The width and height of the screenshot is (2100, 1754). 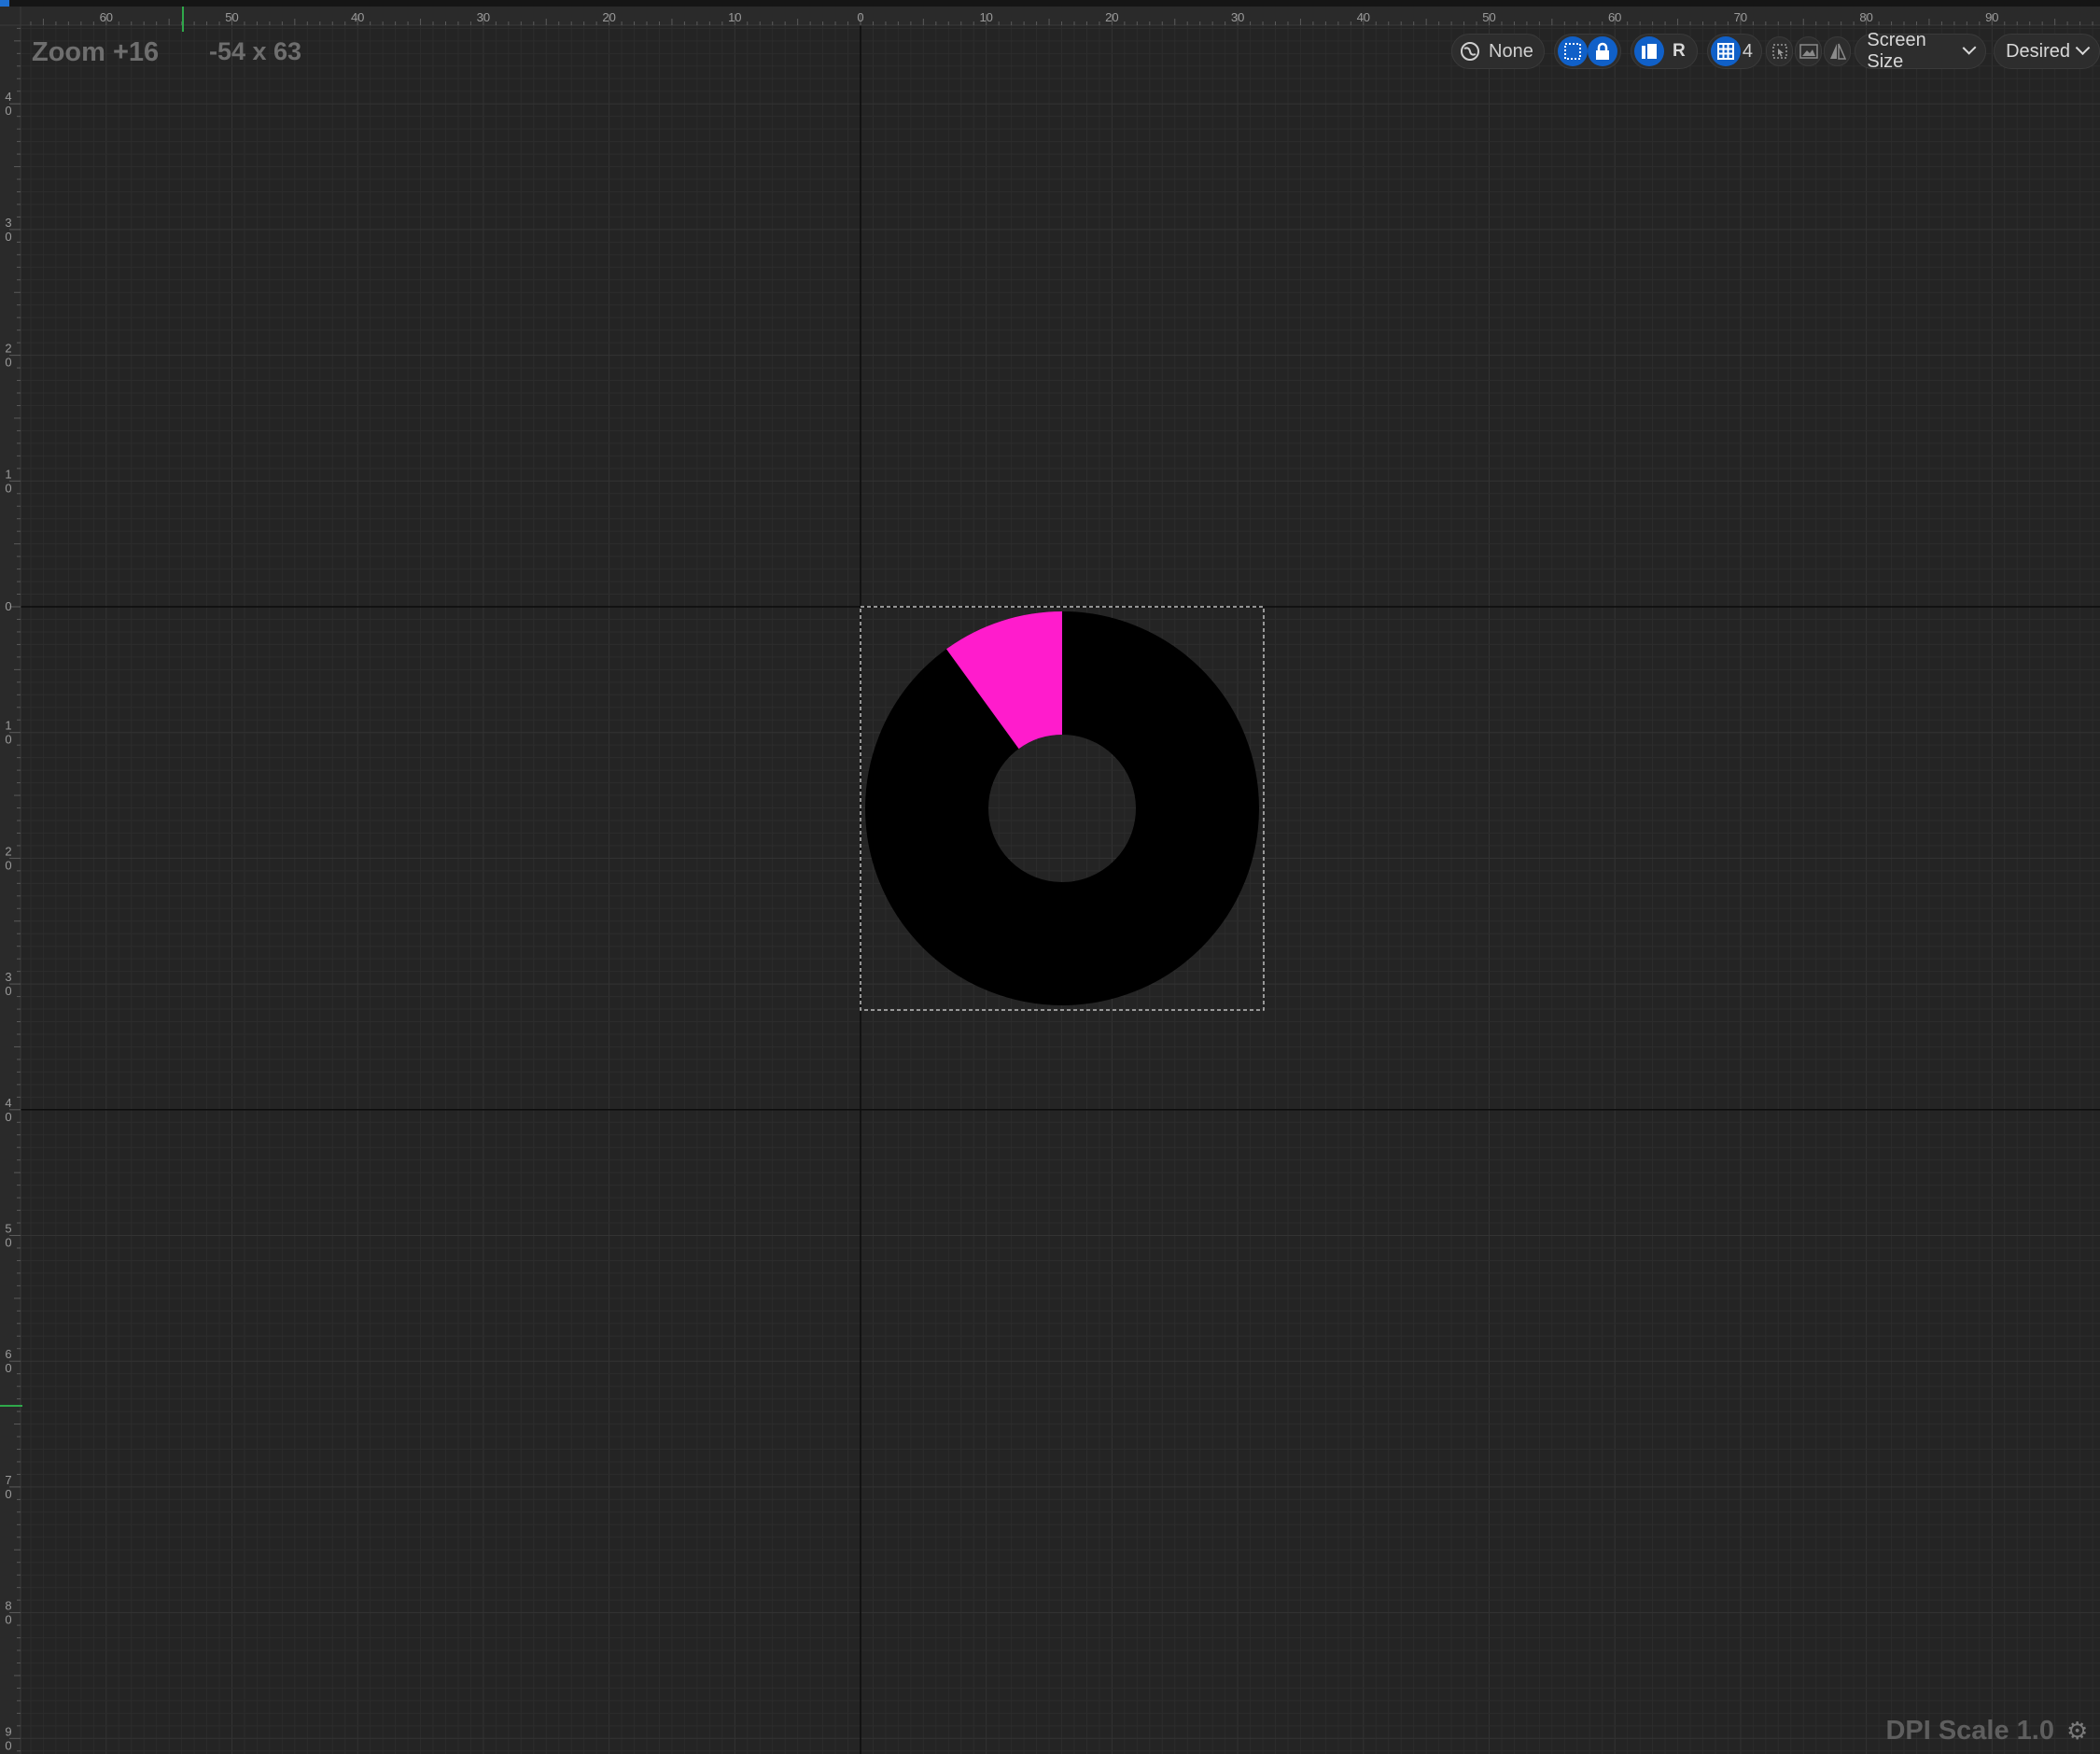 I want to click on respect-locks-button: R, so click(x=1679, y=51).